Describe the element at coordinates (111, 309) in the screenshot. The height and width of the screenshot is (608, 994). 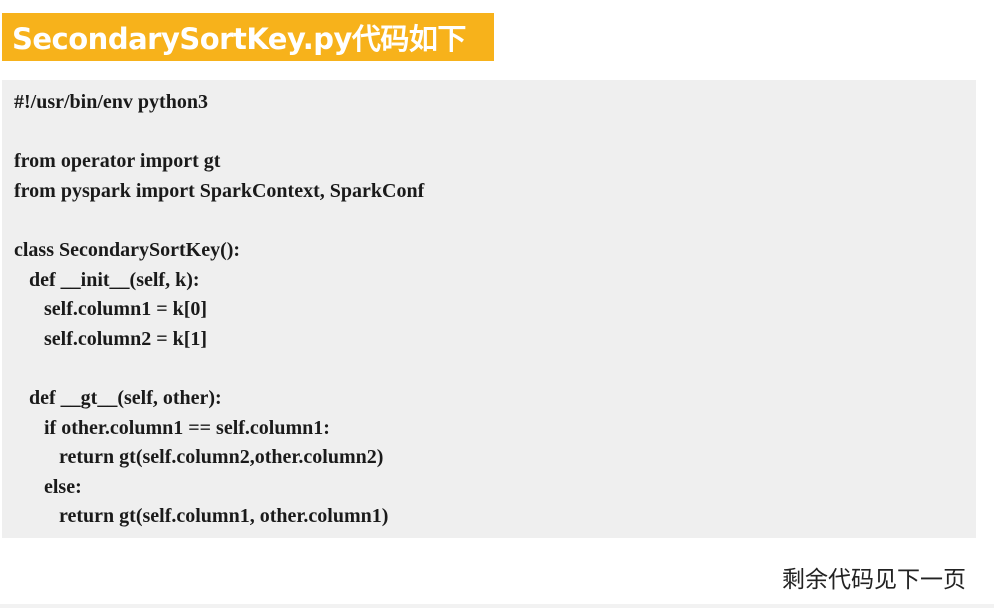
I see `code-line: self.column1 = k[0]` at that location.